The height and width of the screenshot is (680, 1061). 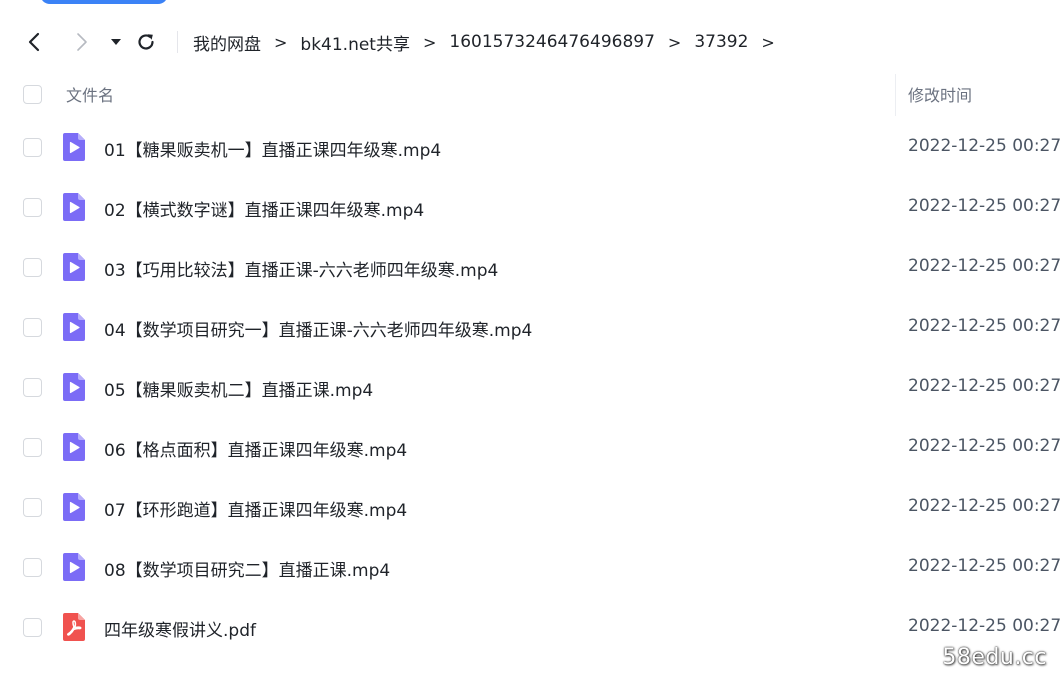 What do you see at coordinates (530, 508) in the screenshot?
I see `table-row: 07【环形跑道】直播正课四年级寒.mp4 2022-12-25 00:27` at bounding box center [530, 508].